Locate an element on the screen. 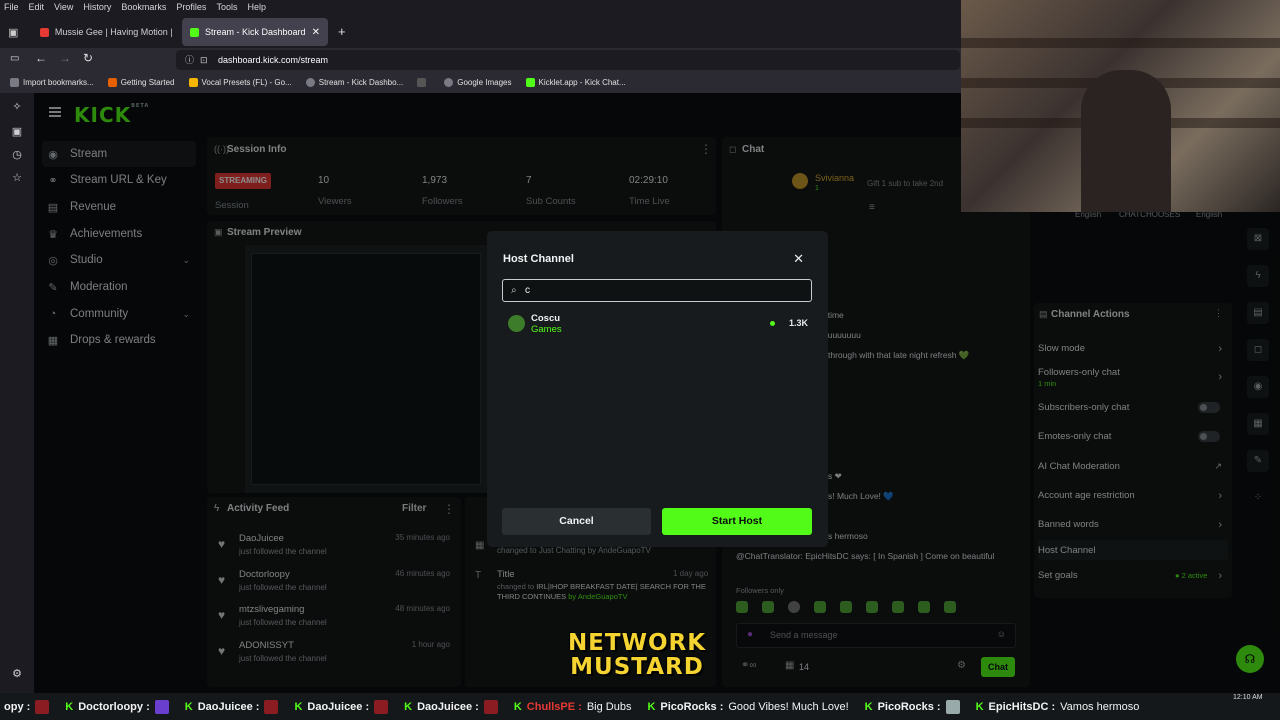  bookmark-label: Google Images is located at coordinates (484, 82).